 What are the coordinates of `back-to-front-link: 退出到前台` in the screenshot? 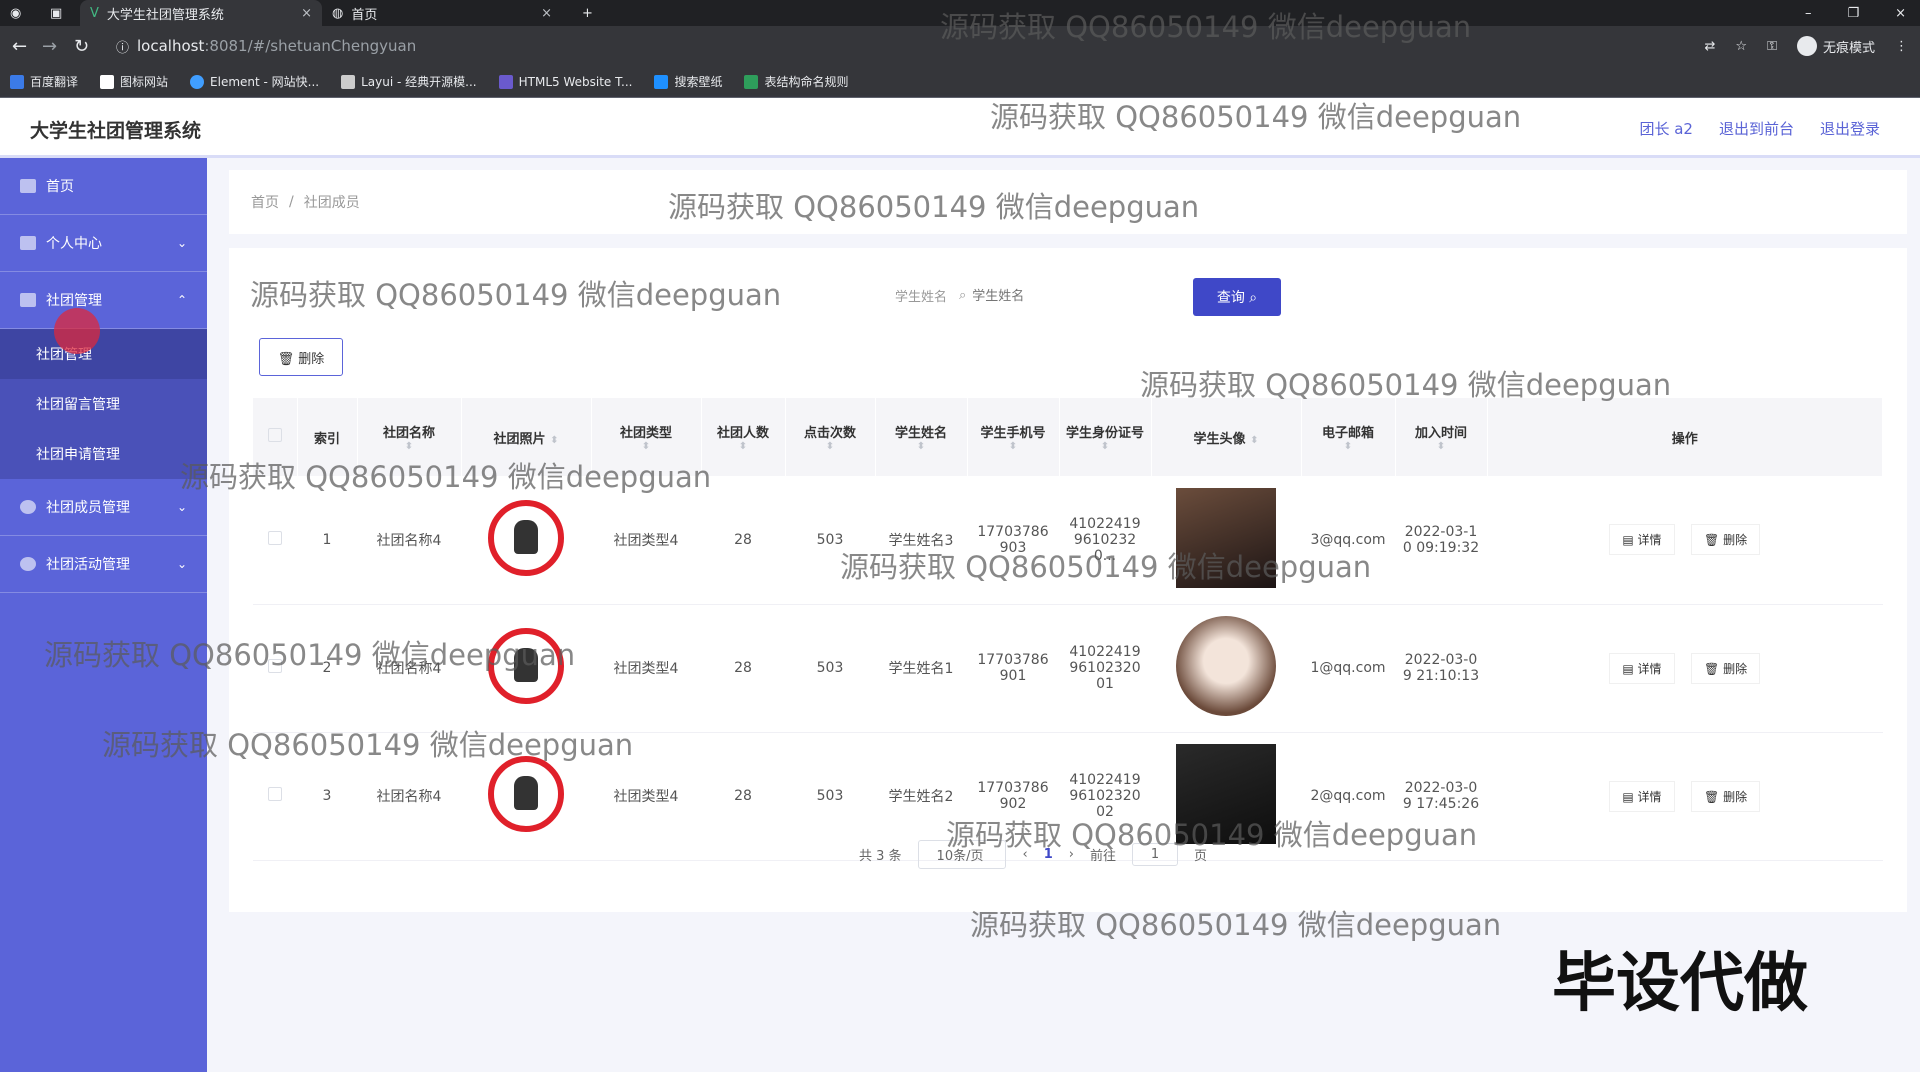 It's located at (1756, 128).